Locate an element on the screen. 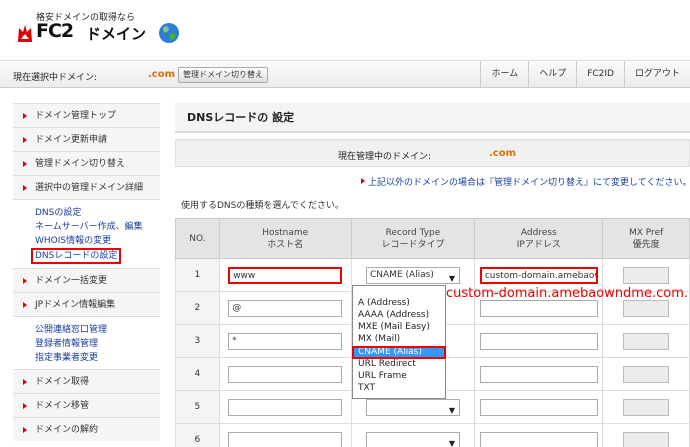 This screenshot has width=690, height=447. dropdown-option-mxe: MXE (Mail Easy) is located at coordinates (399, 327).